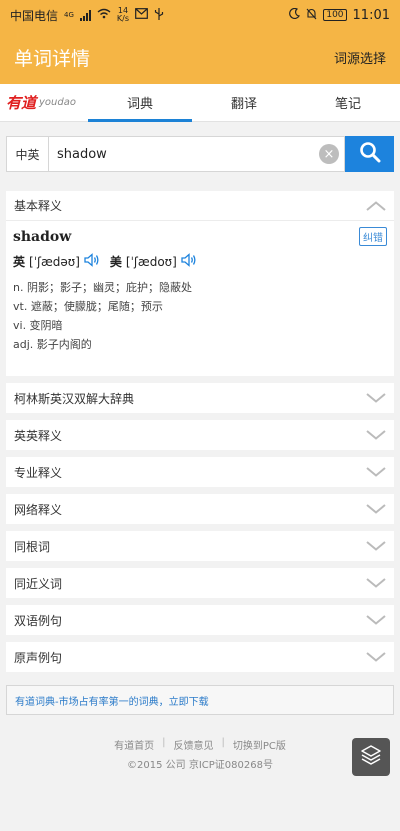 This screenshot has height=831, width=400. I want to click on collins-header: 柯林斯英汉双解大辞典, so click(200, 398).